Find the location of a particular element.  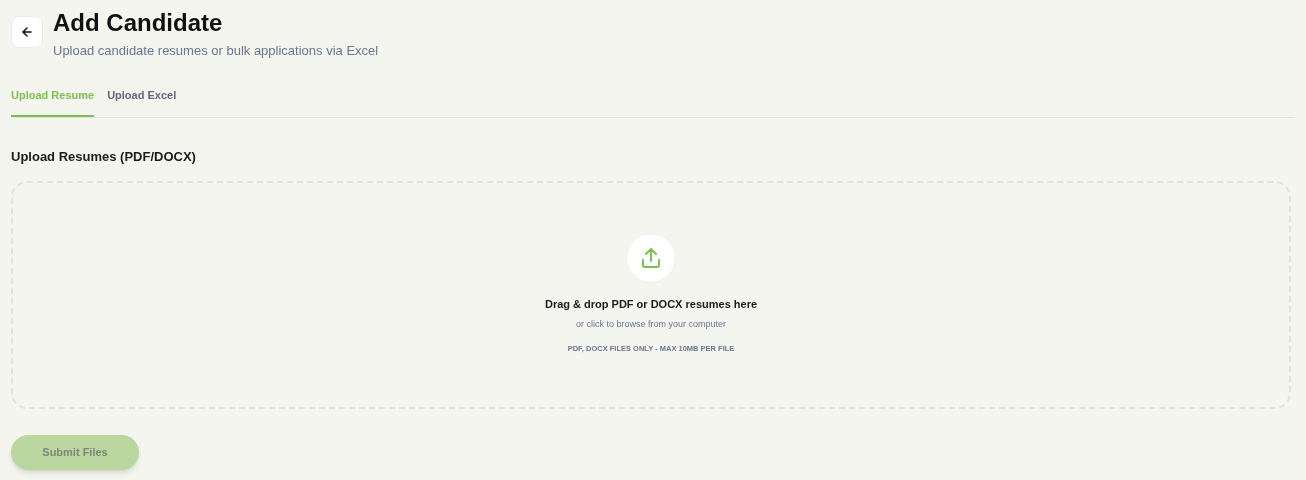

dropzone-hint: or click to browse from your computer is located at coordinates (650, 324).